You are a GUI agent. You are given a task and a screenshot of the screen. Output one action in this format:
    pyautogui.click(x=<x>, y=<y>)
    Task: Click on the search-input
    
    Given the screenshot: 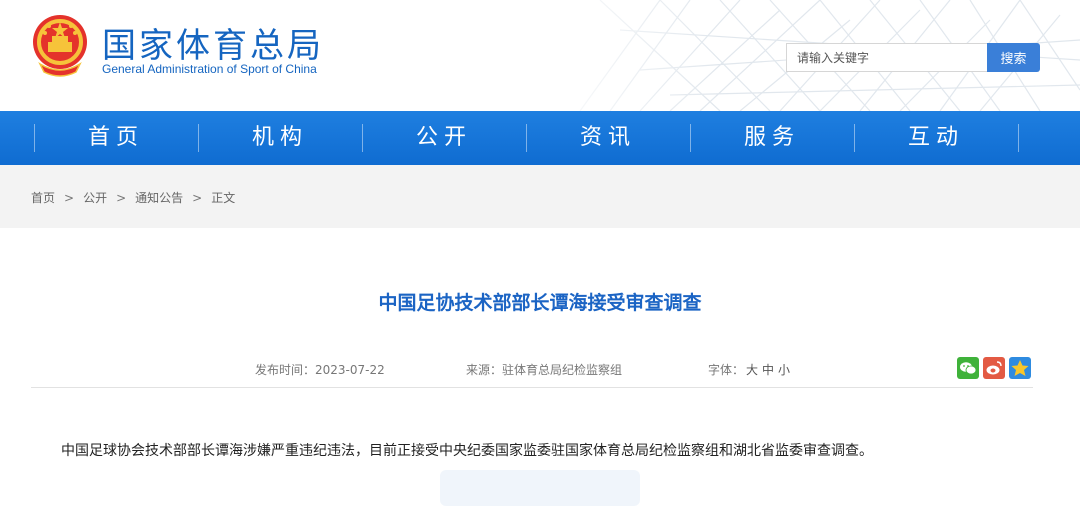 What is the action you would take?
    pyautogui.click(x=887, y=57)
    